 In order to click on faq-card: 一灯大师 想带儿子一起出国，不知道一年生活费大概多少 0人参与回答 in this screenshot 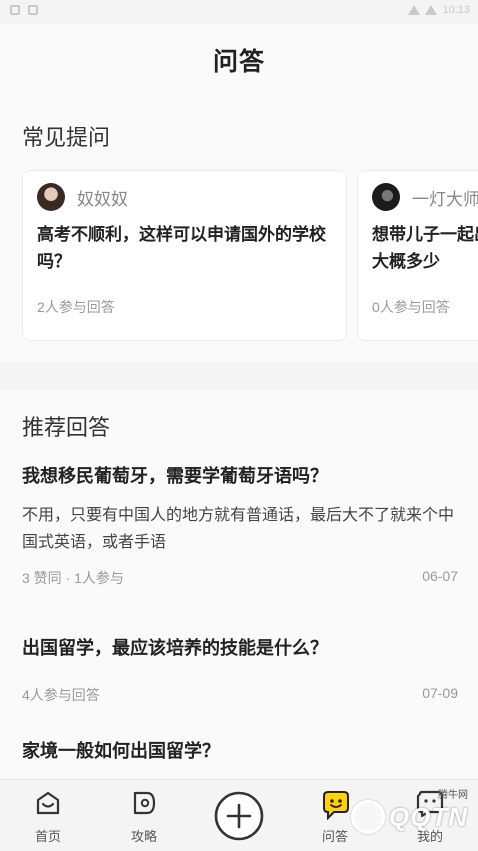, I will do `click(417, 255)`.